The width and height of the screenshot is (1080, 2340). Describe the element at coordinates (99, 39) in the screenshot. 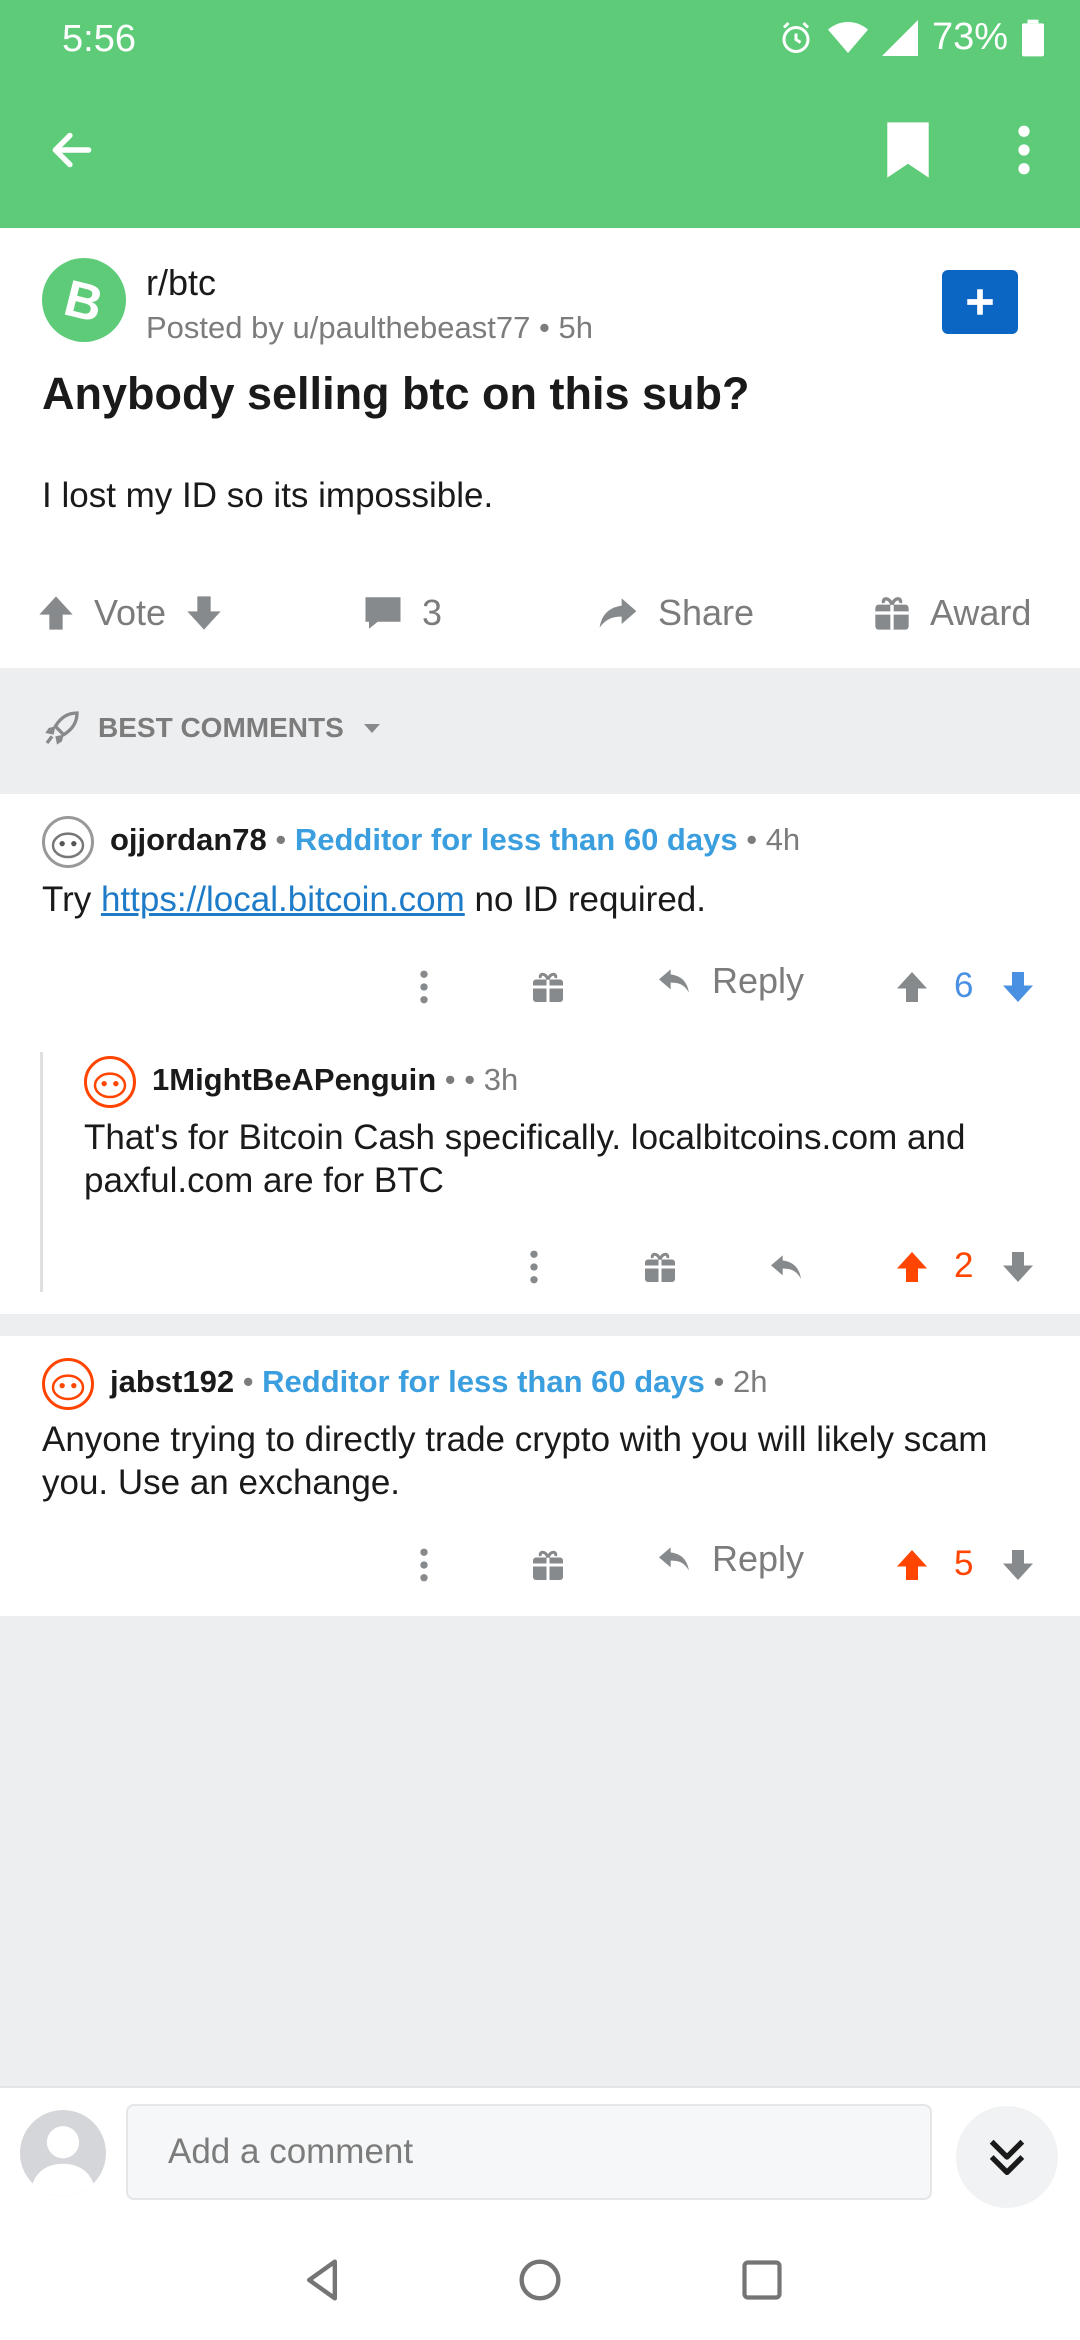

I see `status-time: 5:56` at that location.